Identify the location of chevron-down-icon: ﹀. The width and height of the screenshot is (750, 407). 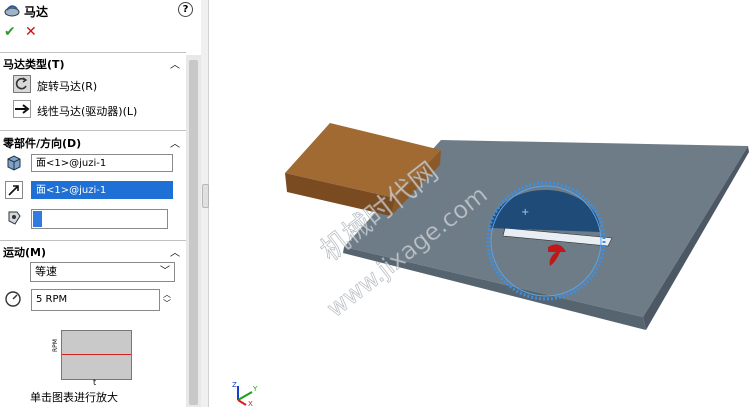
(165, 272).